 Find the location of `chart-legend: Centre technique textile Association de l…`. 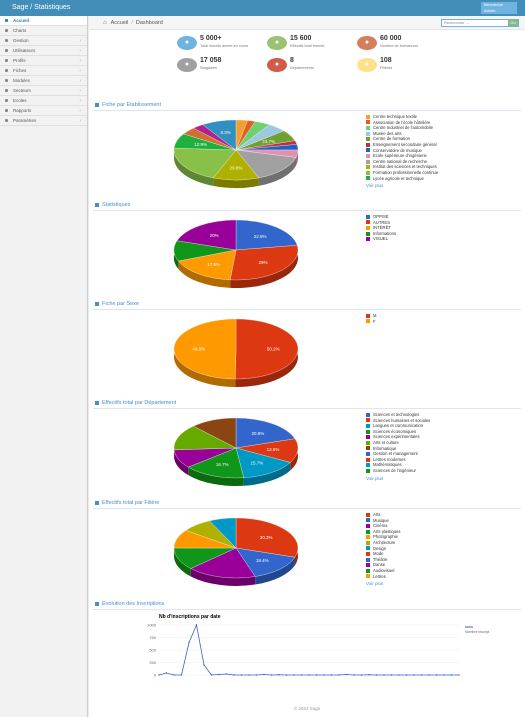

chart-legend: Centre technique textile Association de l… is located at coordinates (402, 151).